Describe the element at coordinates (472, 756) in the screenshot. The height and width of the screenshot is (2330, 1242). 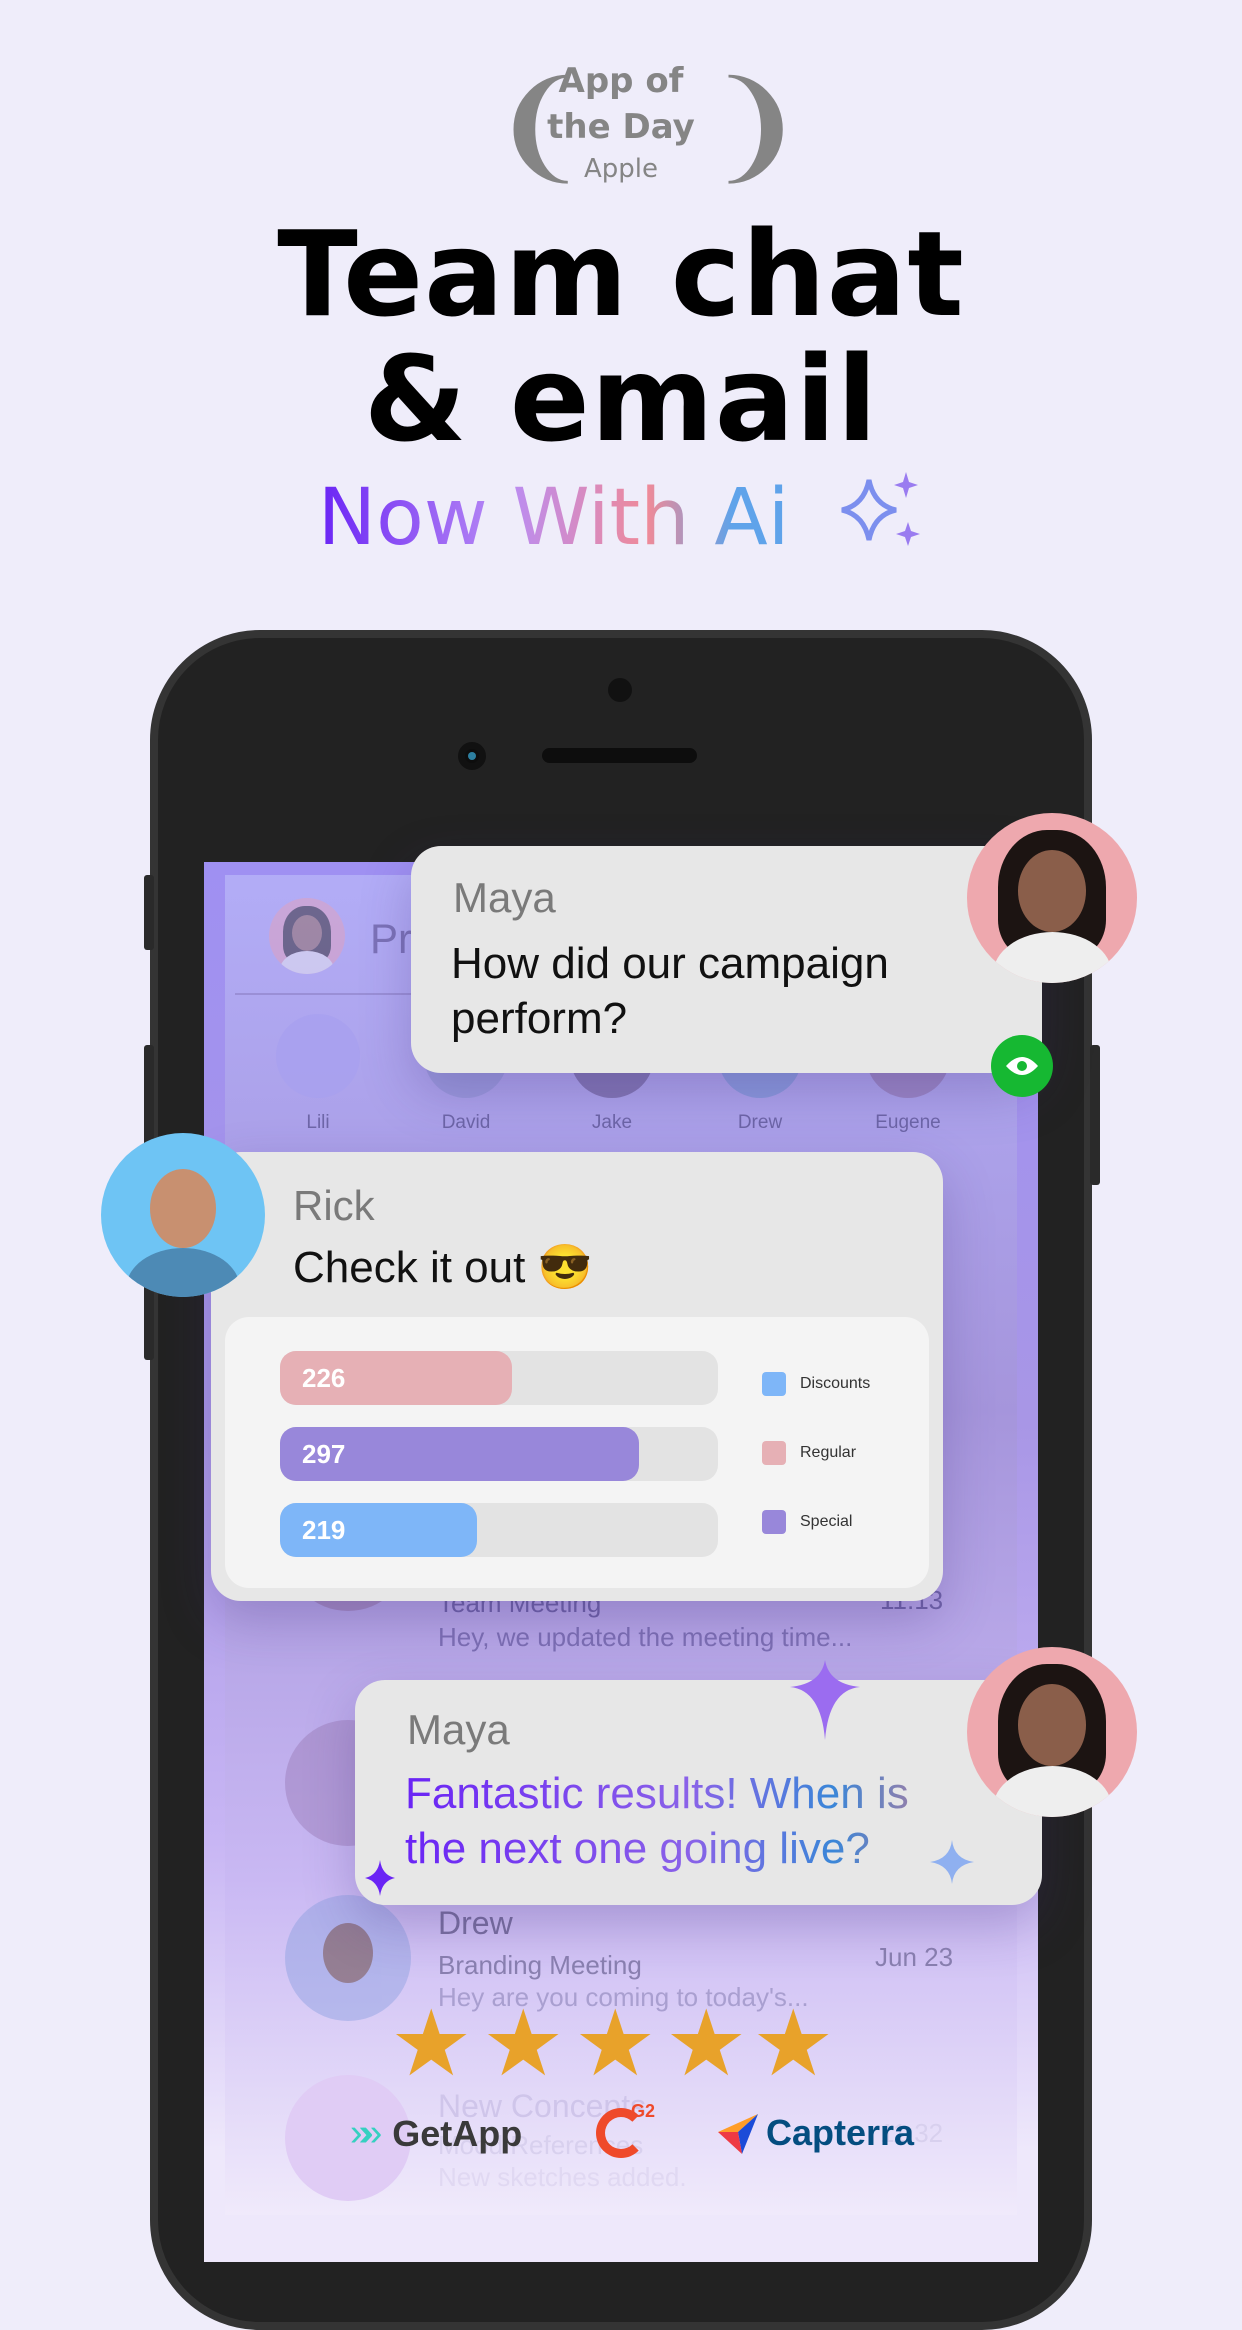
I see `front-camera` at that location.